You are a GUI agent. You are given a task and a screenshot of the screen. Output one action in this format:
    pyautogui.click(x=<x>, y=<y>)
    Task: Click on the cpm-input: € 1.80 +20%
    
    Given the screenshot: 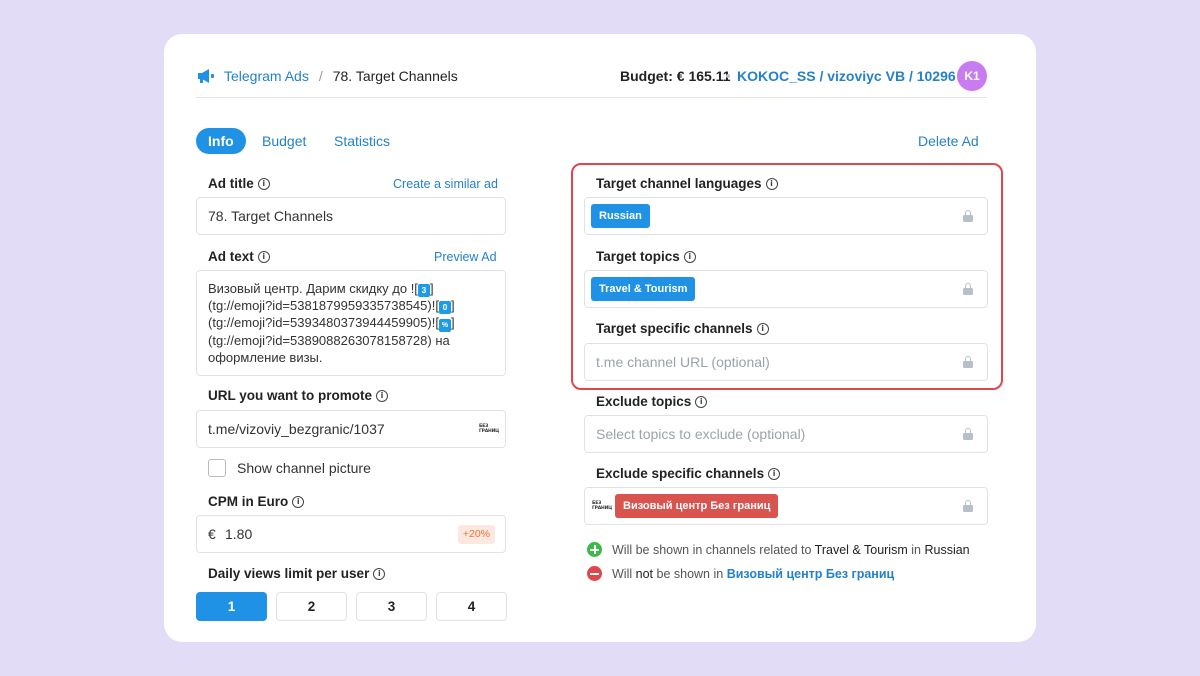 What is the action you would take?
    pyautogui.click(x=351, y=534)
    